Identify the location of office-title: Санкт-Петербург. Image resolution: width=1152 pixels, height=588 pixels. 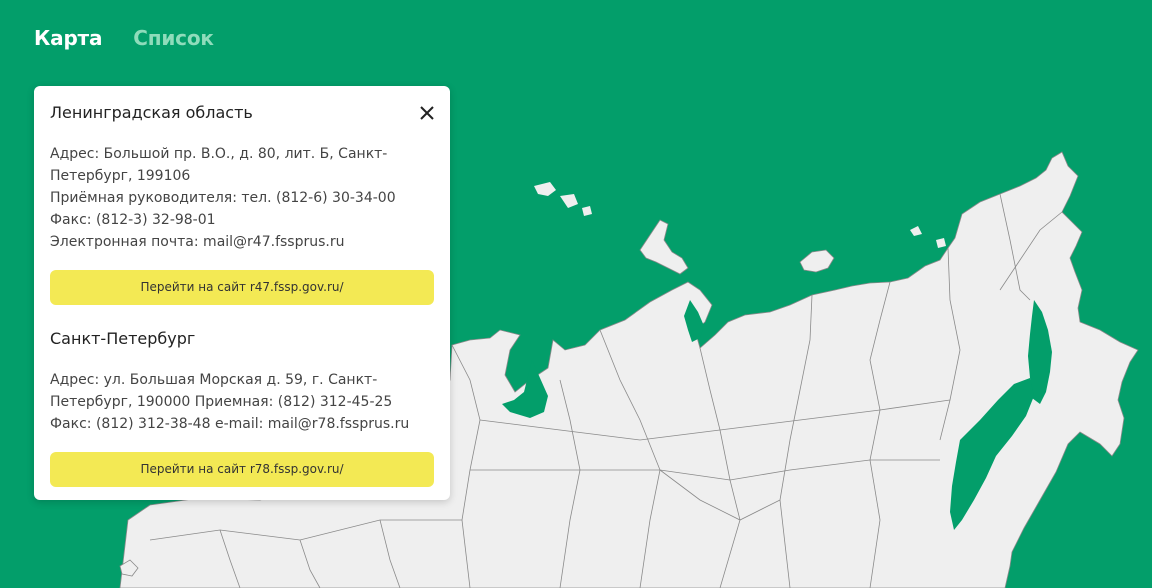
(123, 338).